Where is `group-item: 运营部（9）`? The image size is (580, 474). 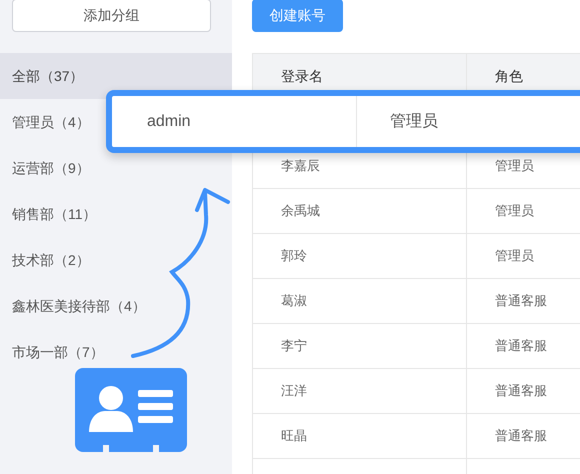
group-item: 运营部（9） is located at coordinates (51, 168).